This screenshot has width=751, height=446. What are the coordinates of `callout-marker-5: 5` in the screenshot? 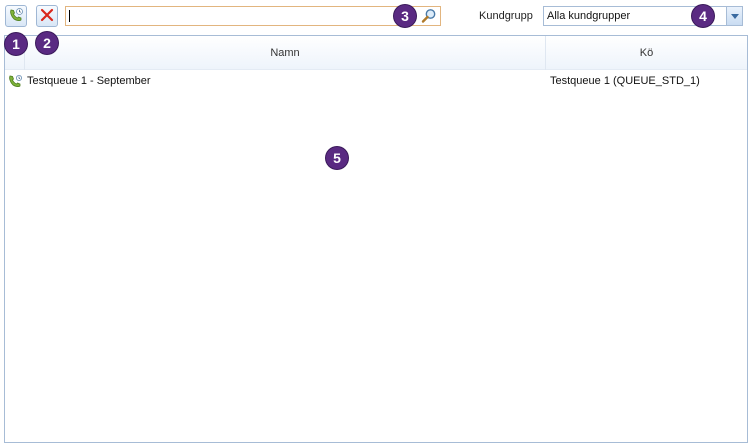 It's located at (337, 158).